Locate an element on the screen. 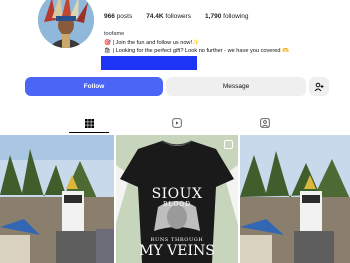  following-stat: 1,790 following is located at coordinates (226, 16).